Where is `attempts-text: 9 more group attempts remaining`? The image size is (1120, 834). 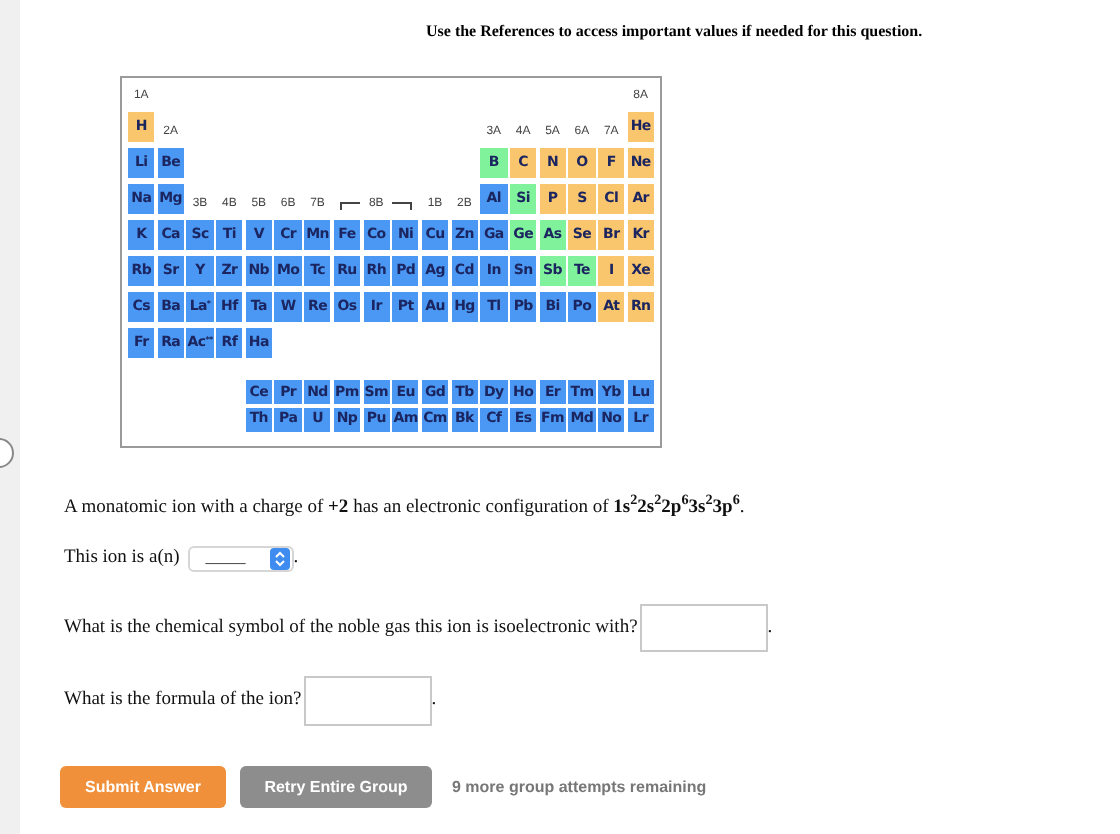 attempts-text: 9 more group attempts remaining is located at coordinates (579, 787).